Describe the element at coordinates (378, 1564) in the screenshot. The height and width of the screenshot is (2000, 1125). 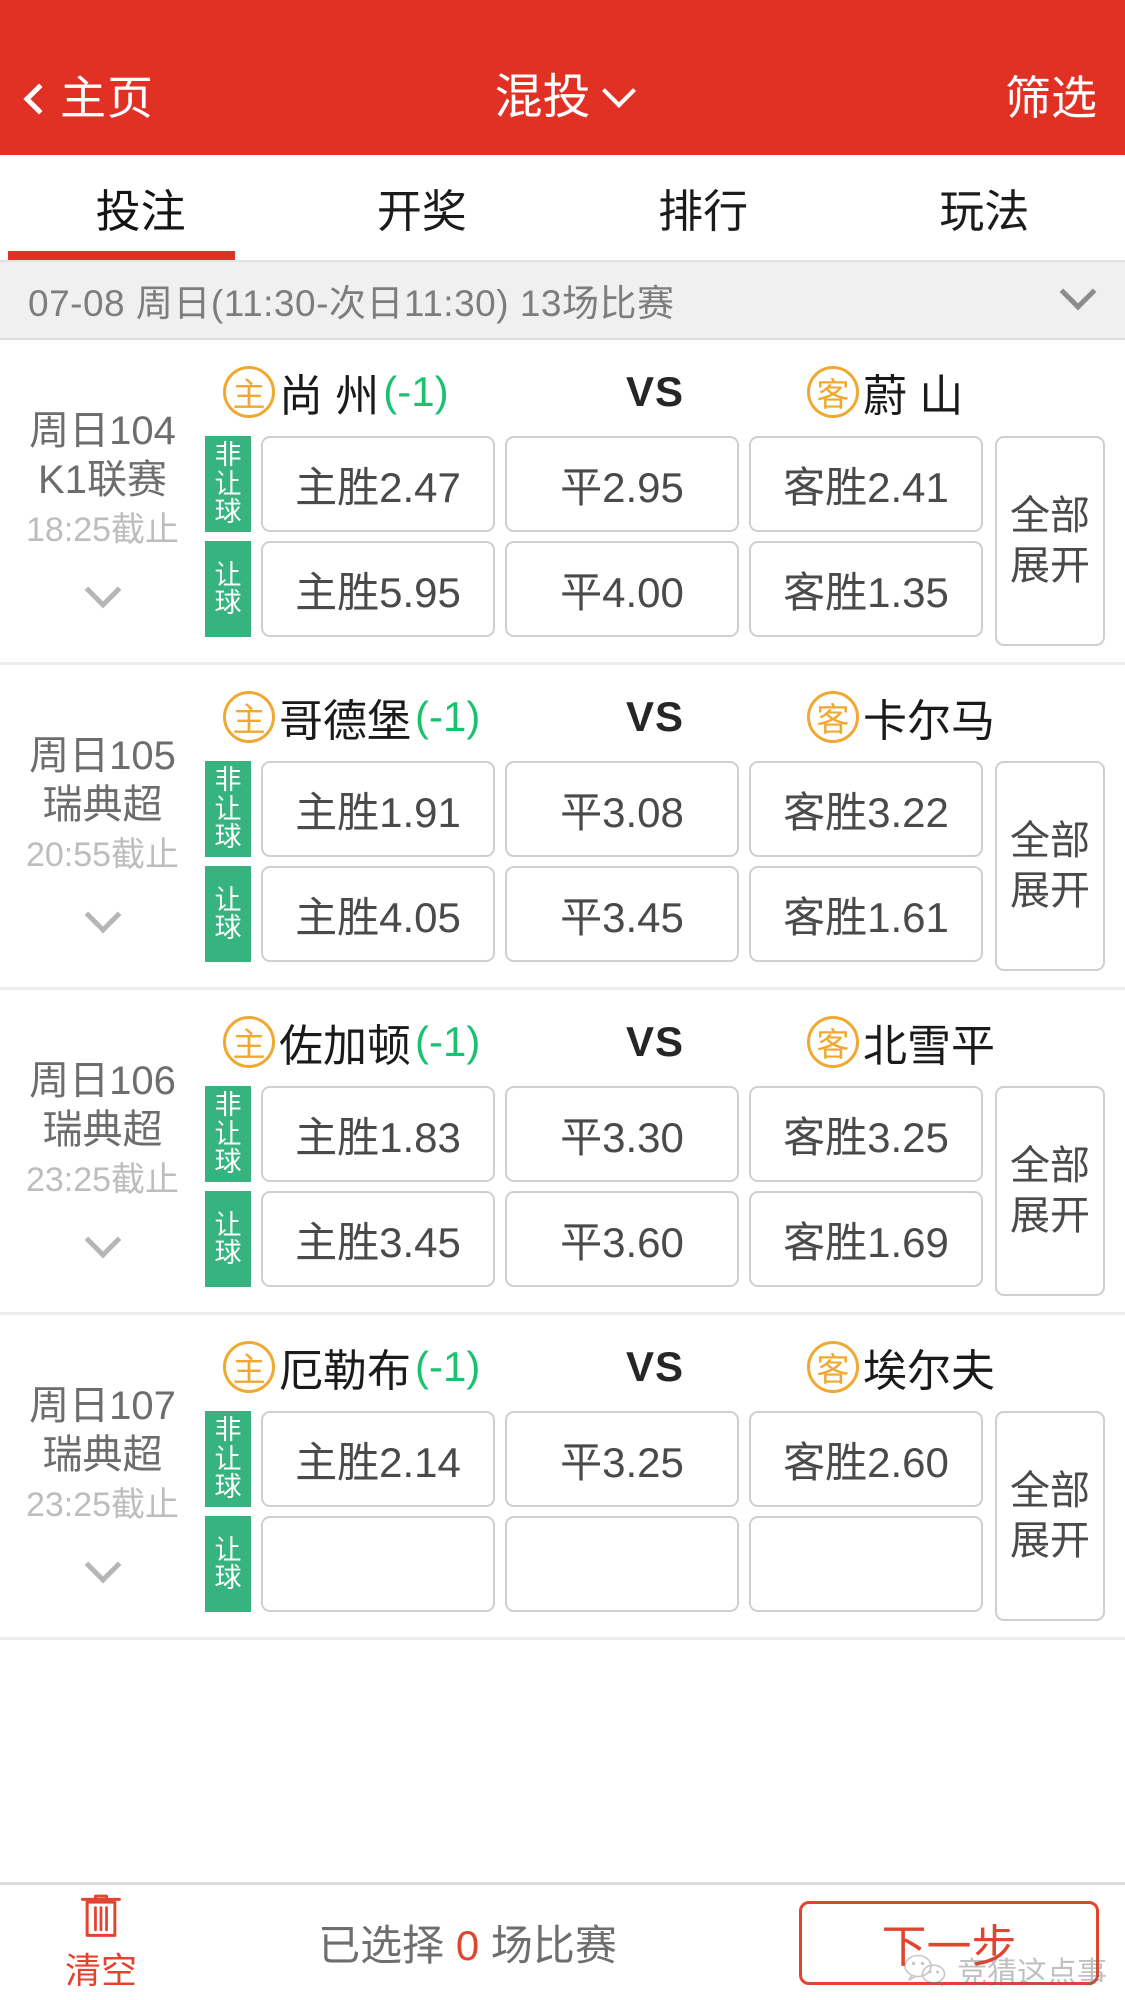
I see `odds-home-win` at that location.